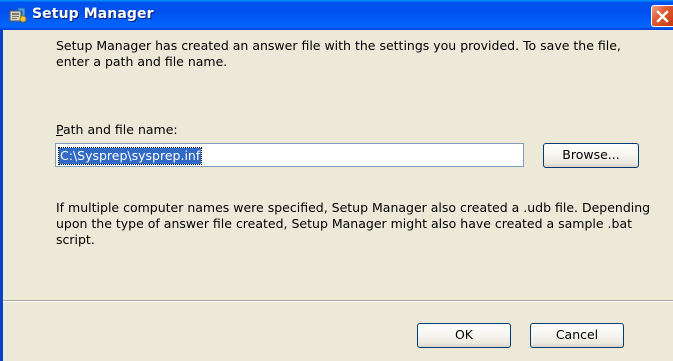  Describe the element at coordinates (120, 129) in the screenshot. I see `path-label-text: ath and file name:` at that location.